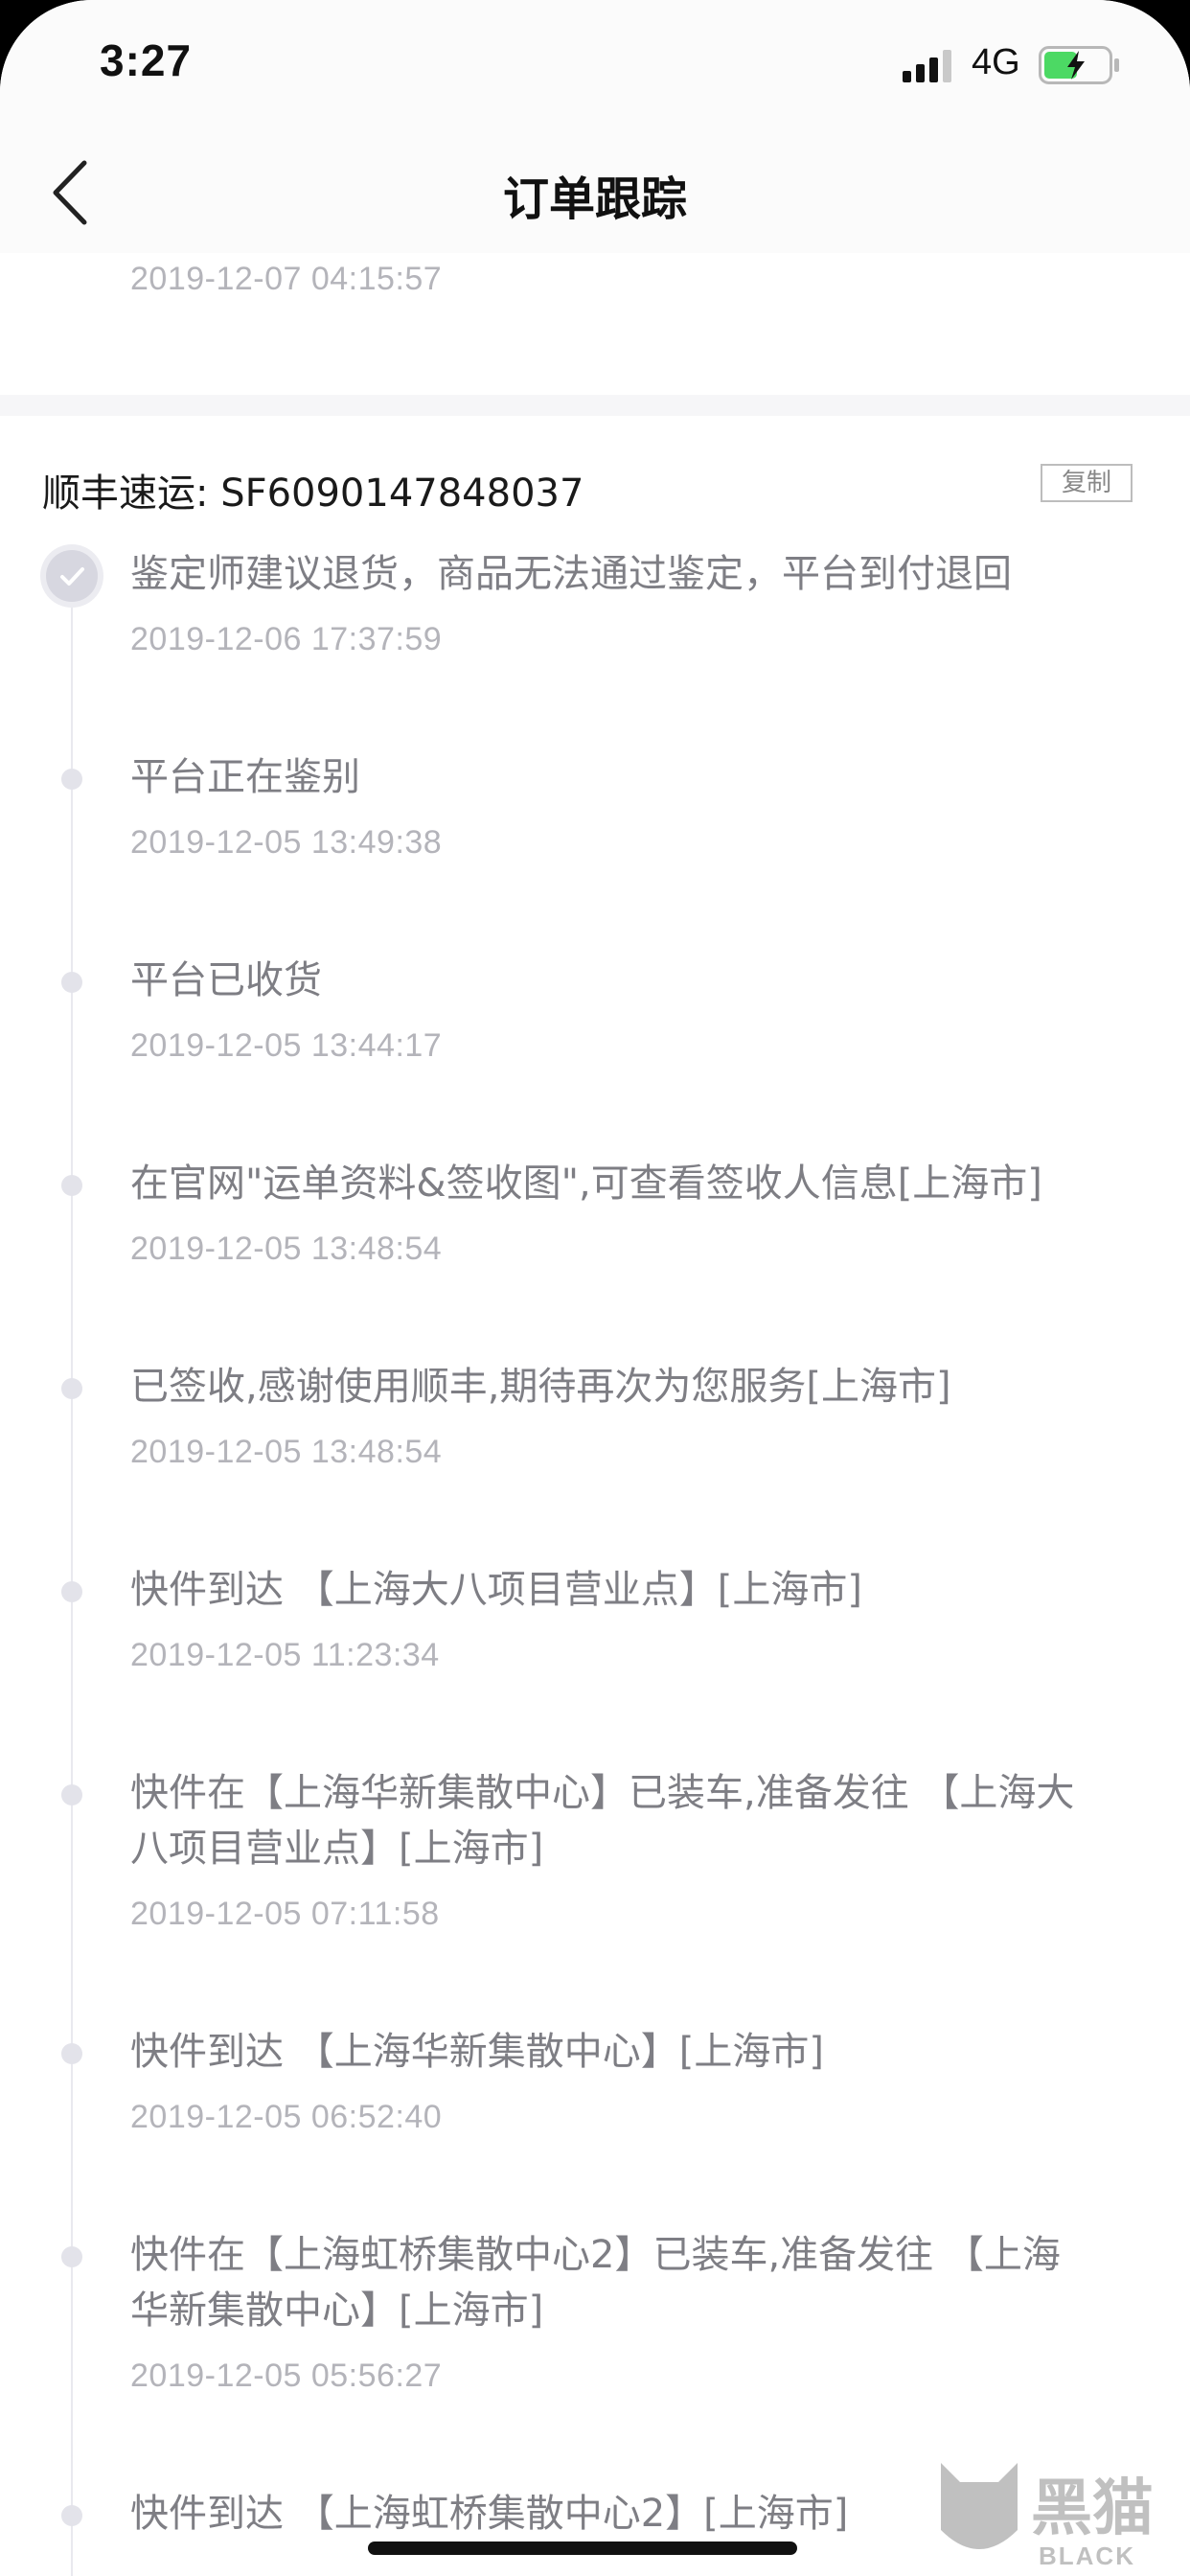  What do you see at coordinates (541, 1387) in the screenshot?
I see `event-description: 已签收,感谢使用顺丰,期待再次为您服务[上海市]` at bounding box center [541, 1387].